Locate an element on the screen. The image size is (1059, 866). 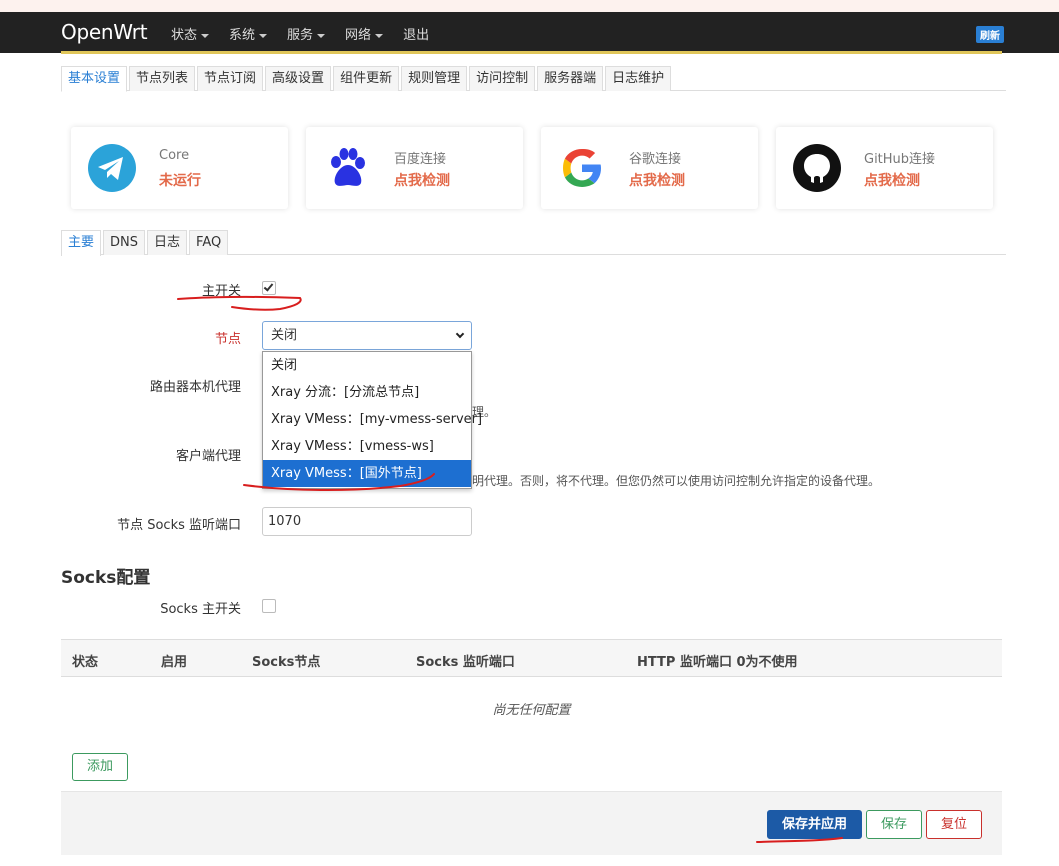
socks-port-label: 节点 Socks 监听端口 is located at coordinates (179, 525).